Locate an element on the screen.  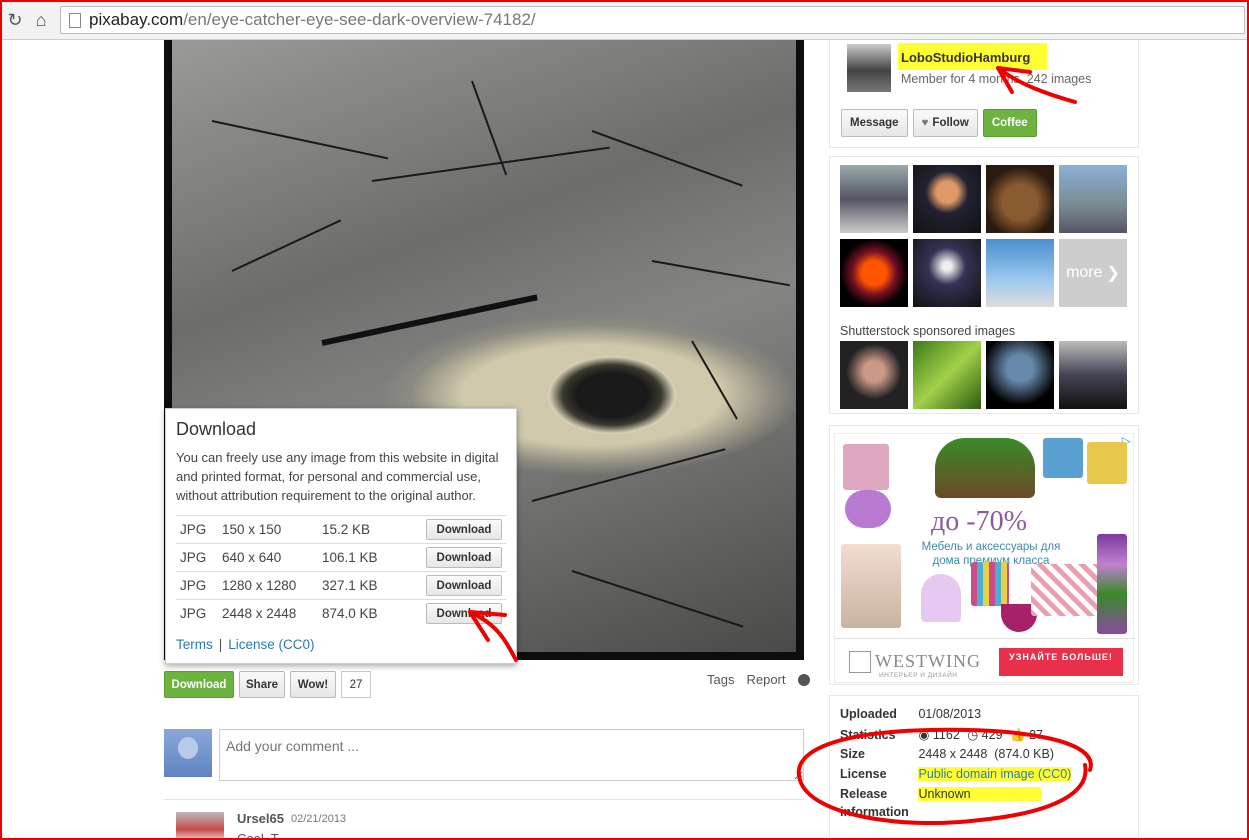
comment-avatar is located at coordinates (200, 826).